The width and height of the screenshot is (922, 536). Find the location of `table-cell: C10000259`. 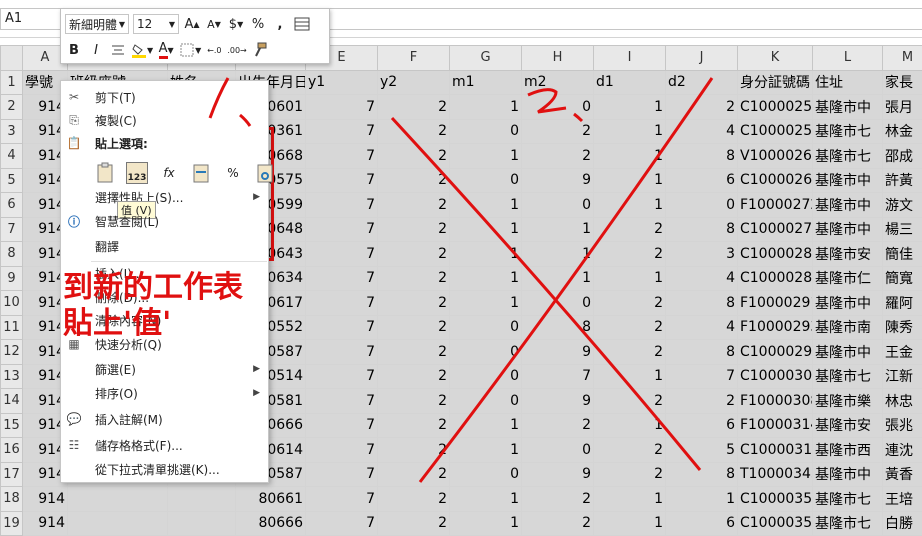

table-cell: C10000259 is located at coordinates (775, 131).